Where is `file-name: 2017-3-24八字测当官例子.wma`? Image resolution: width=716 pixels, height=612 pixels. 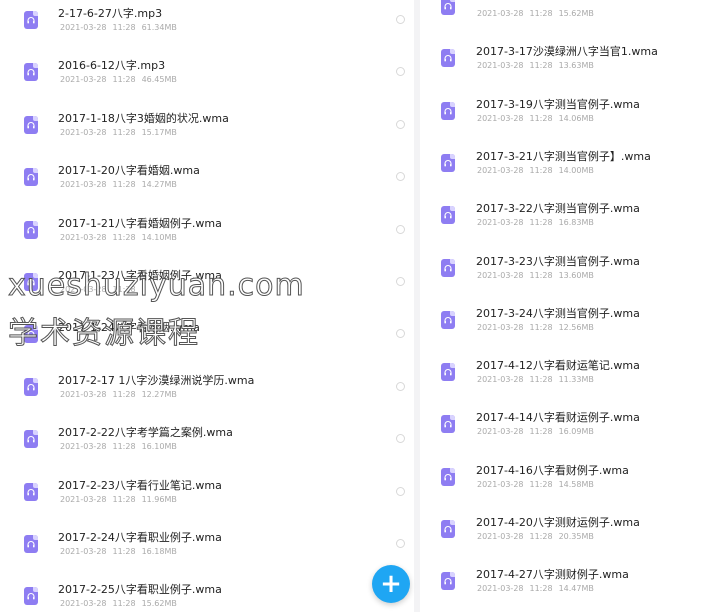 file-name: 2017-3-24八字测当官例子.wma is located at coordinates (558, 313).